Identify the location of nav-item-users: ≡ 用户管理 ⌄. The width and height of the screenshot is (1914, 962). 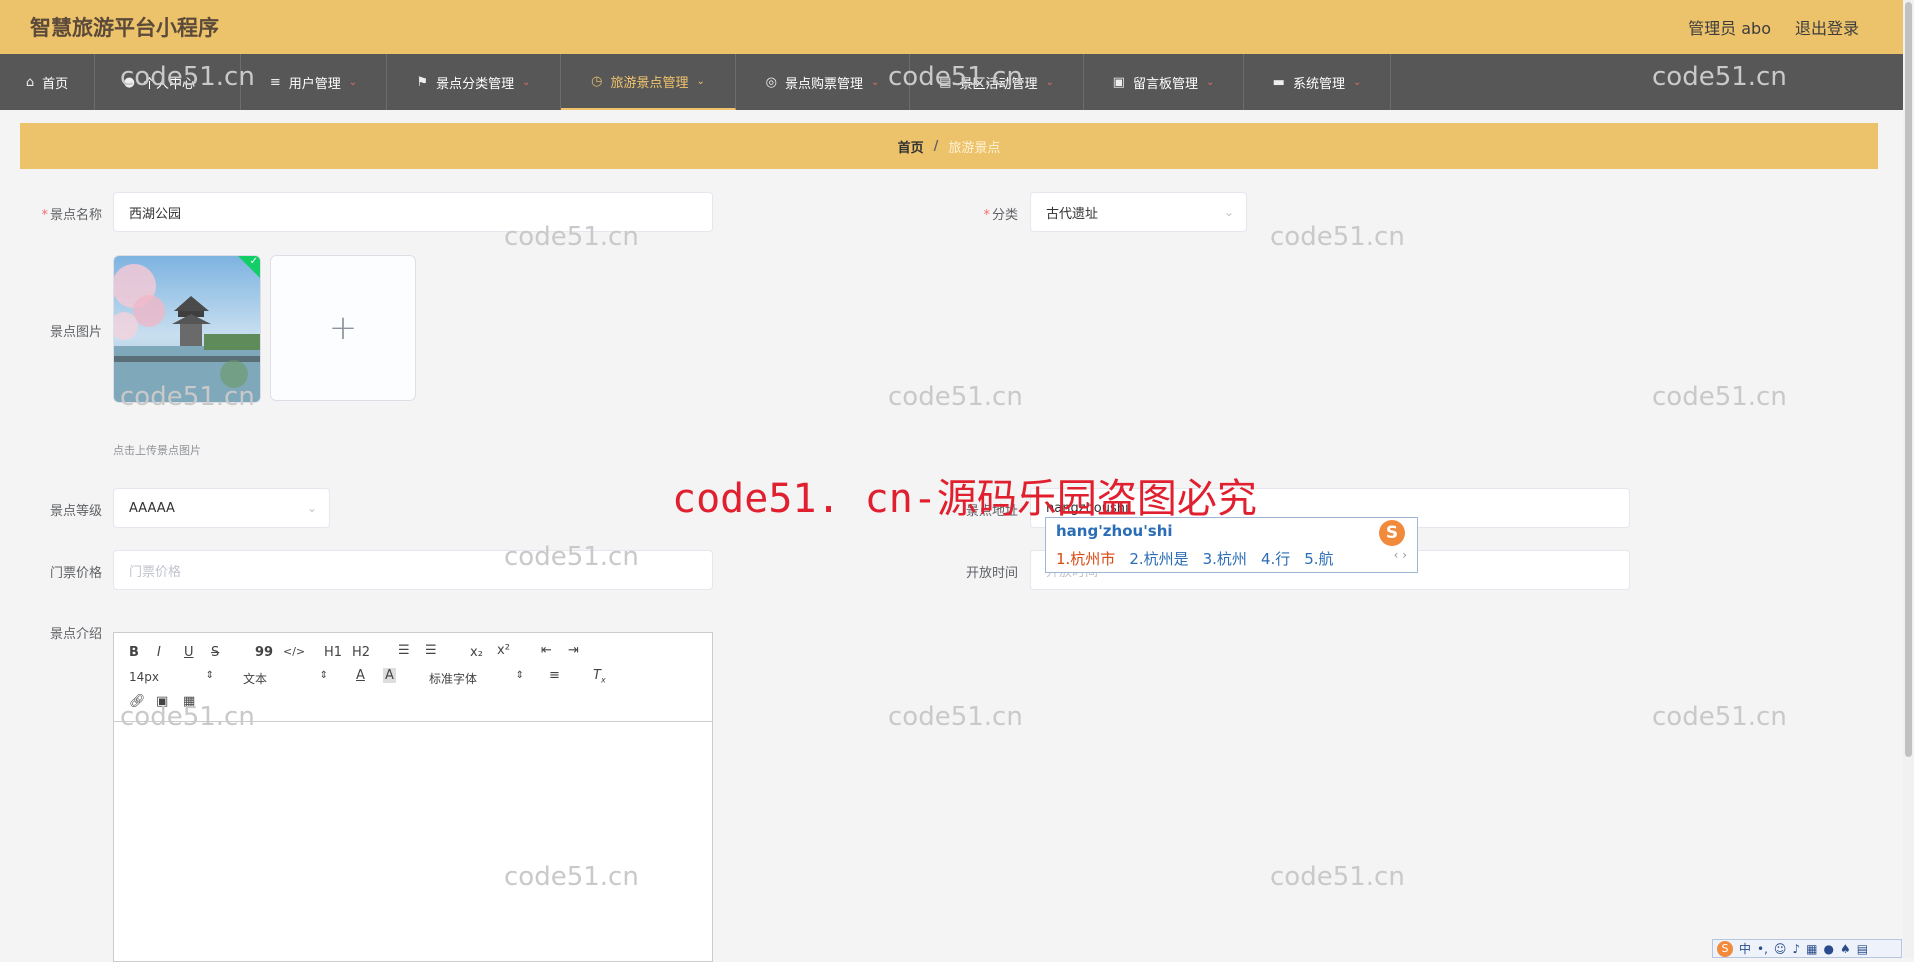
(314, 82).